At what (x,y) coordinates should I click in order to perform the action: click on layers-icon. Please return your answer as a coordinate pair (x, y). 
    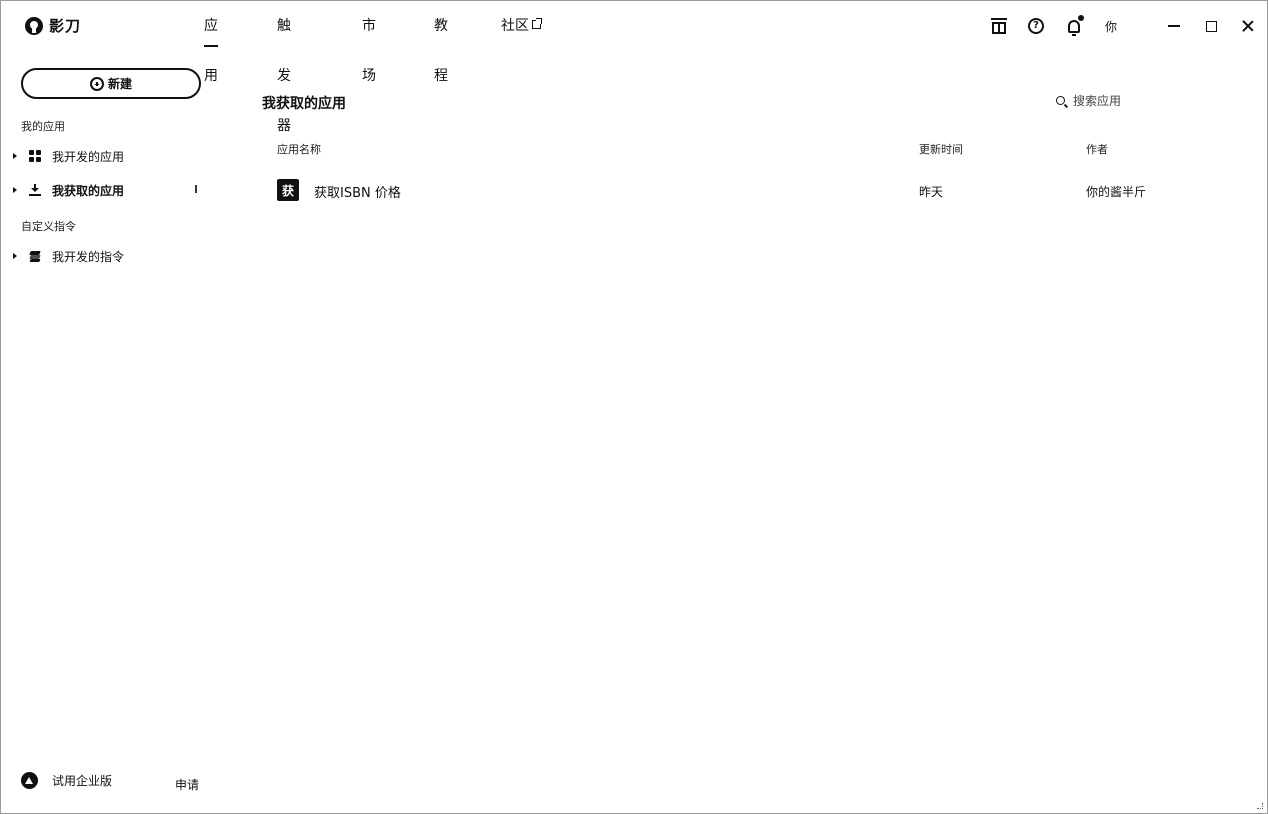
    Looking at the image, I should click on (35, 256).